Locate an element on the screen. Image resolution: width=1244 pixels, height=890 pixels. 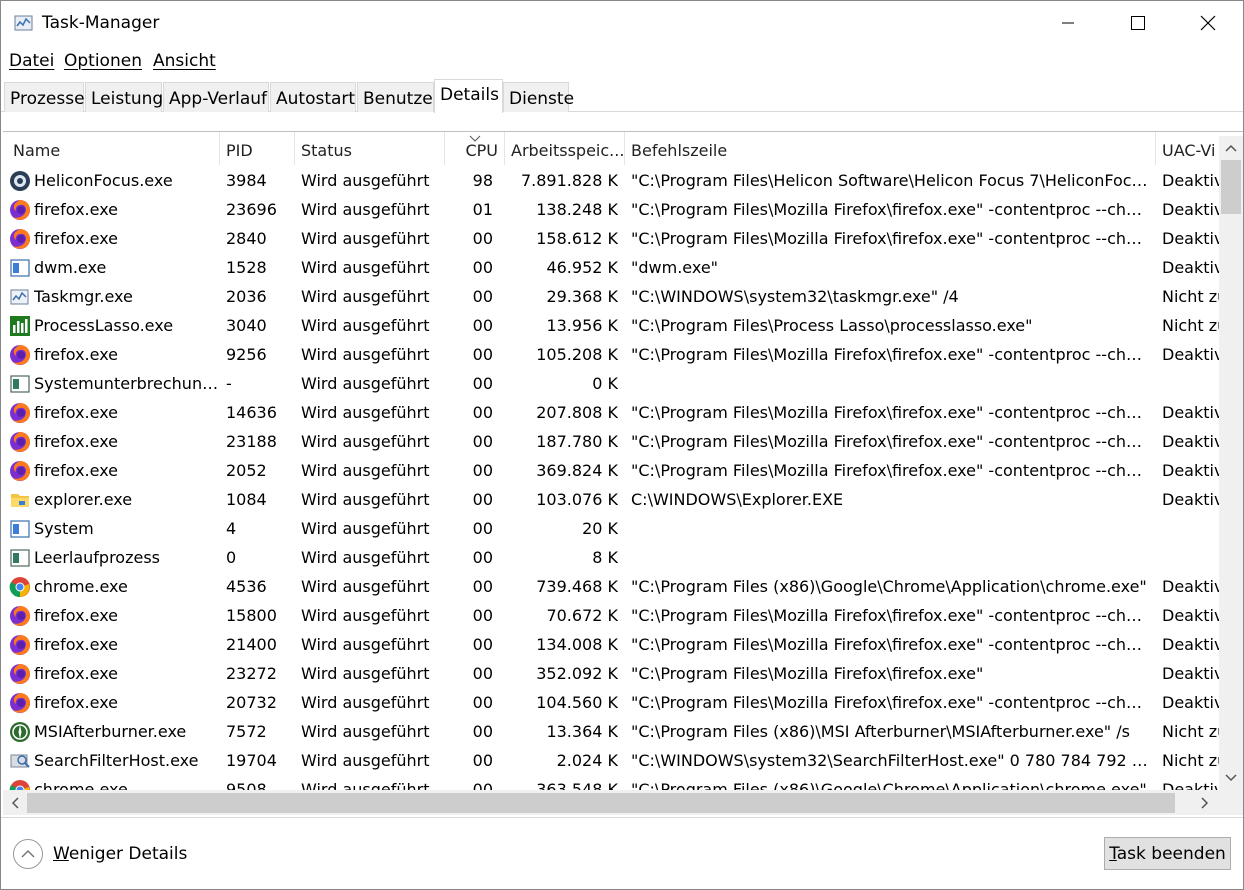
process-memory: 20 K is located at coordinates (600, 528).